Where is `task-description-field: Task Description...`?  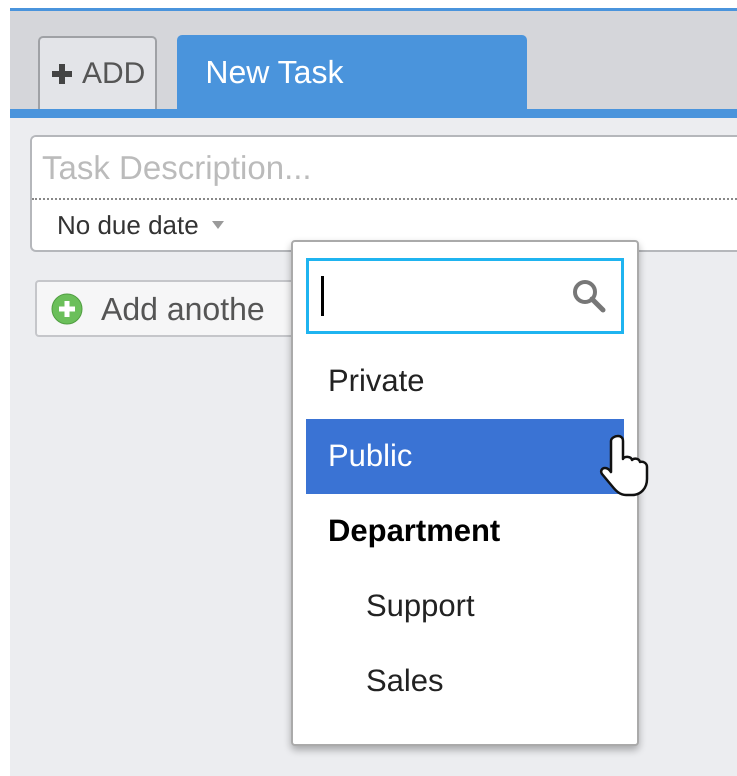 task-description-field: Task Description... is located at coordinates (384, 168).